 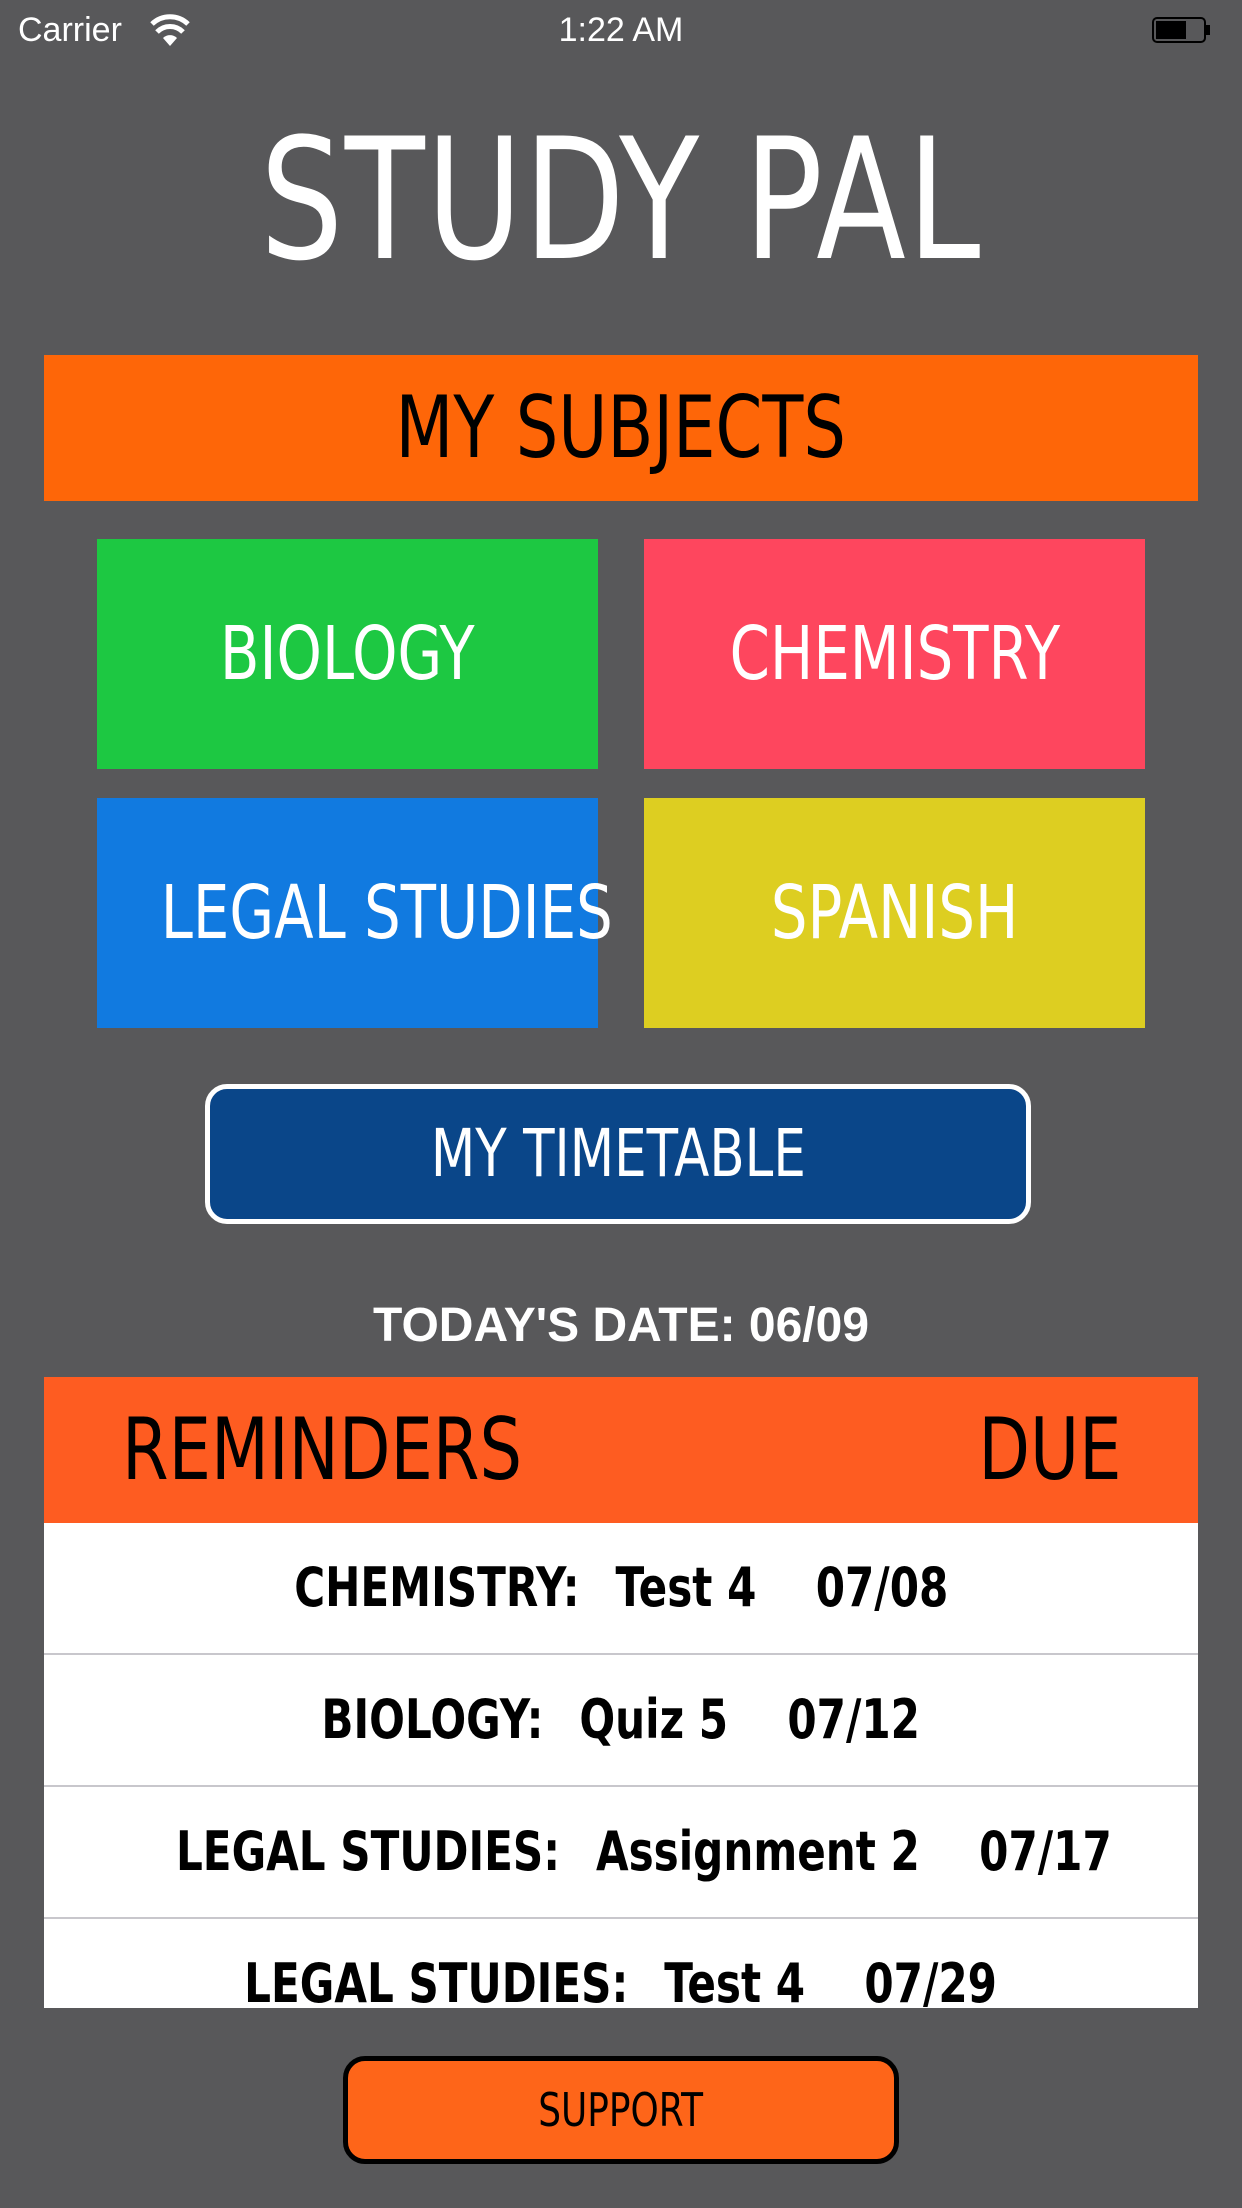 I want to click on reminders-title: REMINDERS, so click(x=322, y=1450).